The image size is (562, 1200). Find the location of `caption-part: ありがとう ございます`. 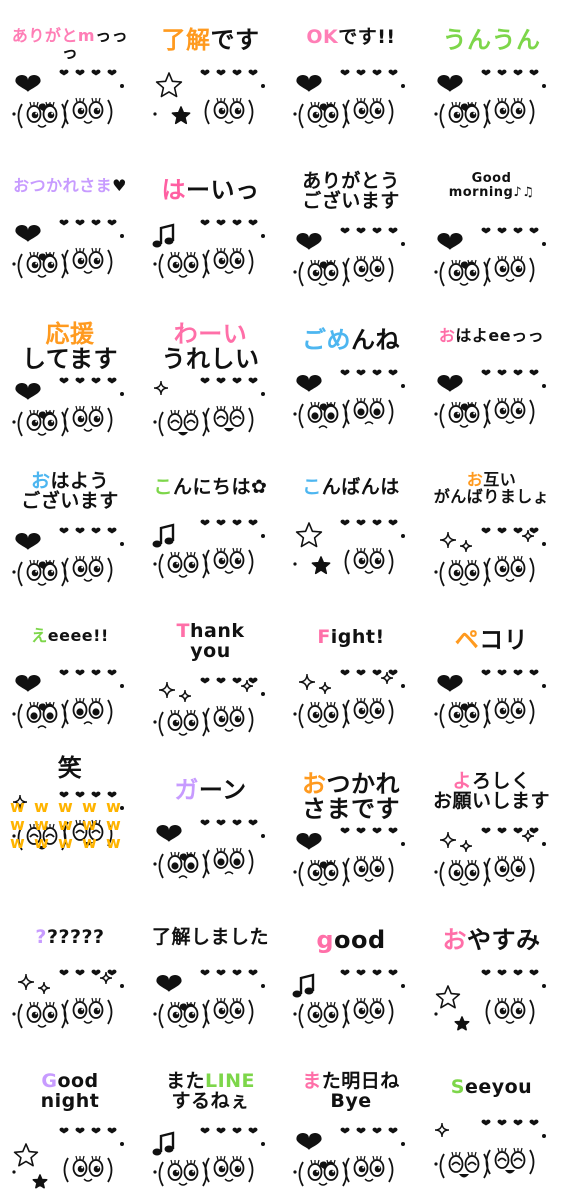

caption-part: ありがとう ございます is located at coordinates (351, 191).